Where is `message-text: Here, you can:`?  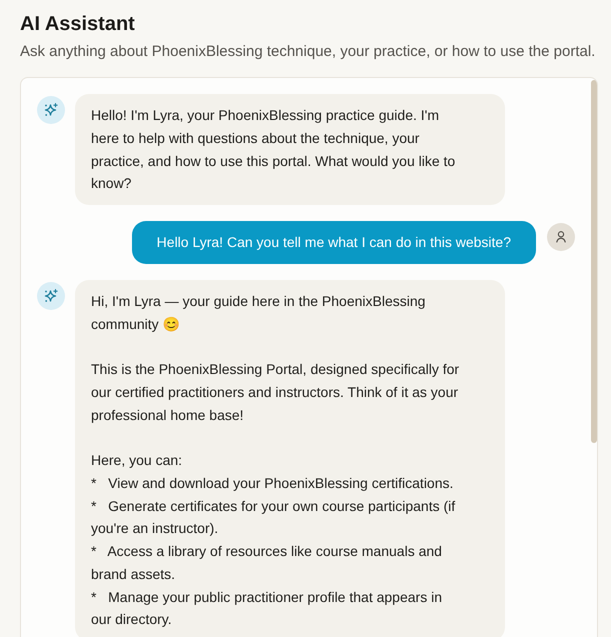
message-text: Here, you can: is located at coordinates (137, 460).